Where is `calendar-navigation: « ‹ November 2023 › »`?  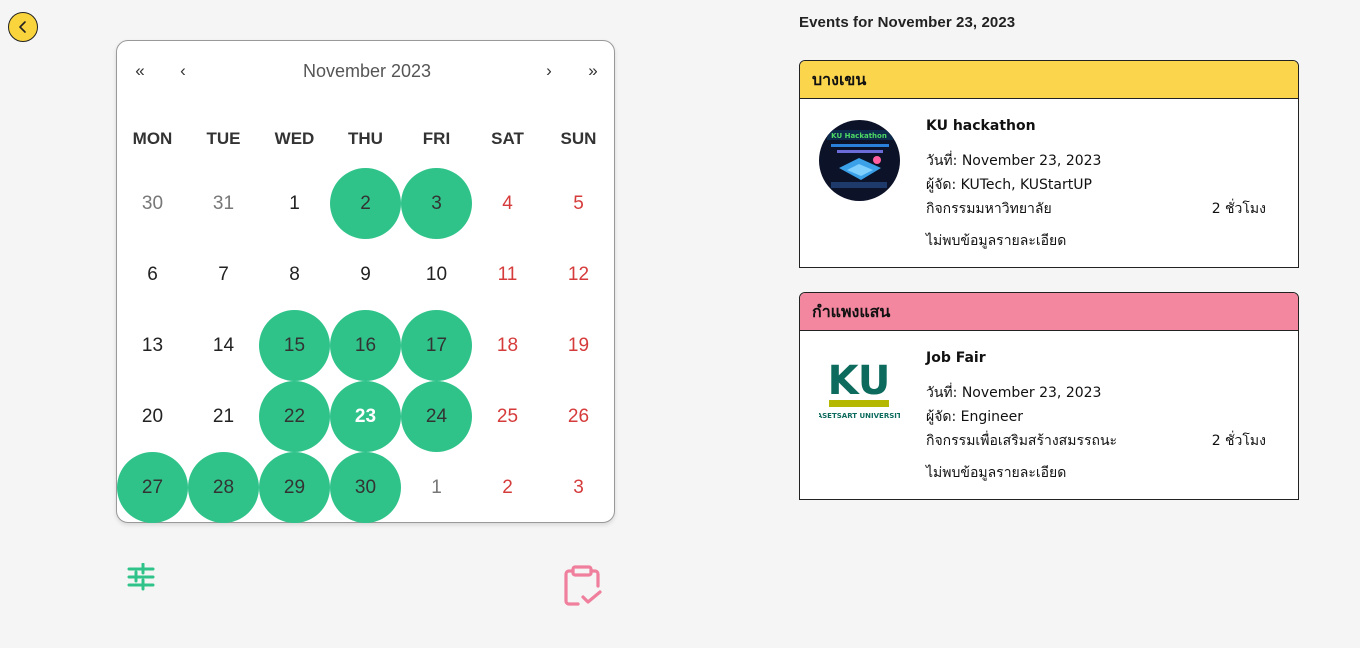
calendar-navigation: « ‹ November 2023 › » is located at coordinates (365, 71).